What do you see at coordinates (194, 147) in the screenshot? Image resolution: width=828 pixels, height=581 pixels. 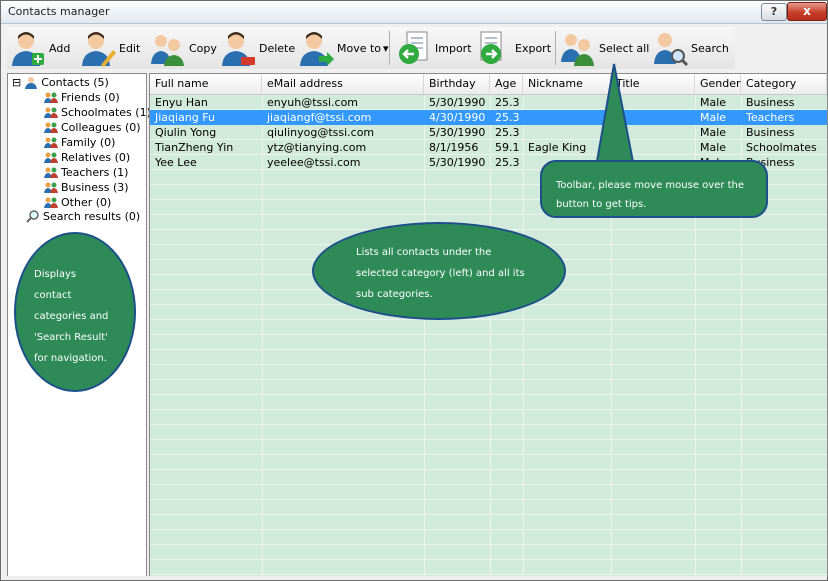 I see `table-cell: TianZheng Yin` at bounding box center [194, 147].